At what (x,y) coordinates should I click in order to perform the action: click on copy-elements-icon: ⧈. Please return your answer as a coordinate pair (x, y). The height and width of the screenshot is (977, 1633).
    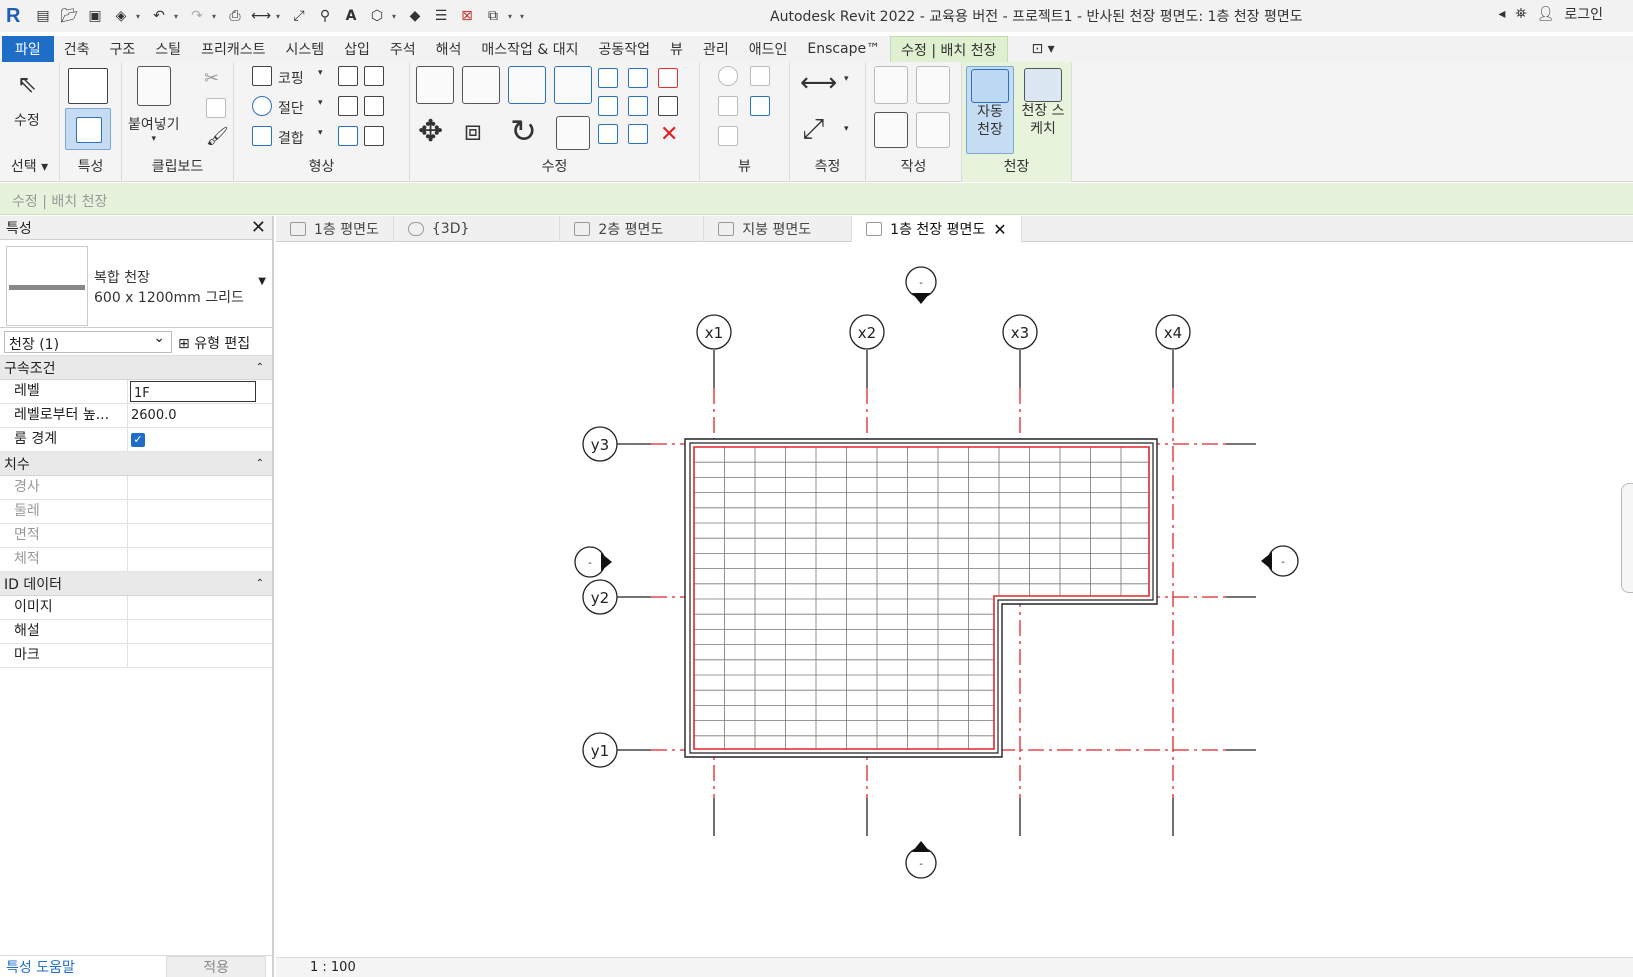
    Looking at the image, I should click on (473, 131).